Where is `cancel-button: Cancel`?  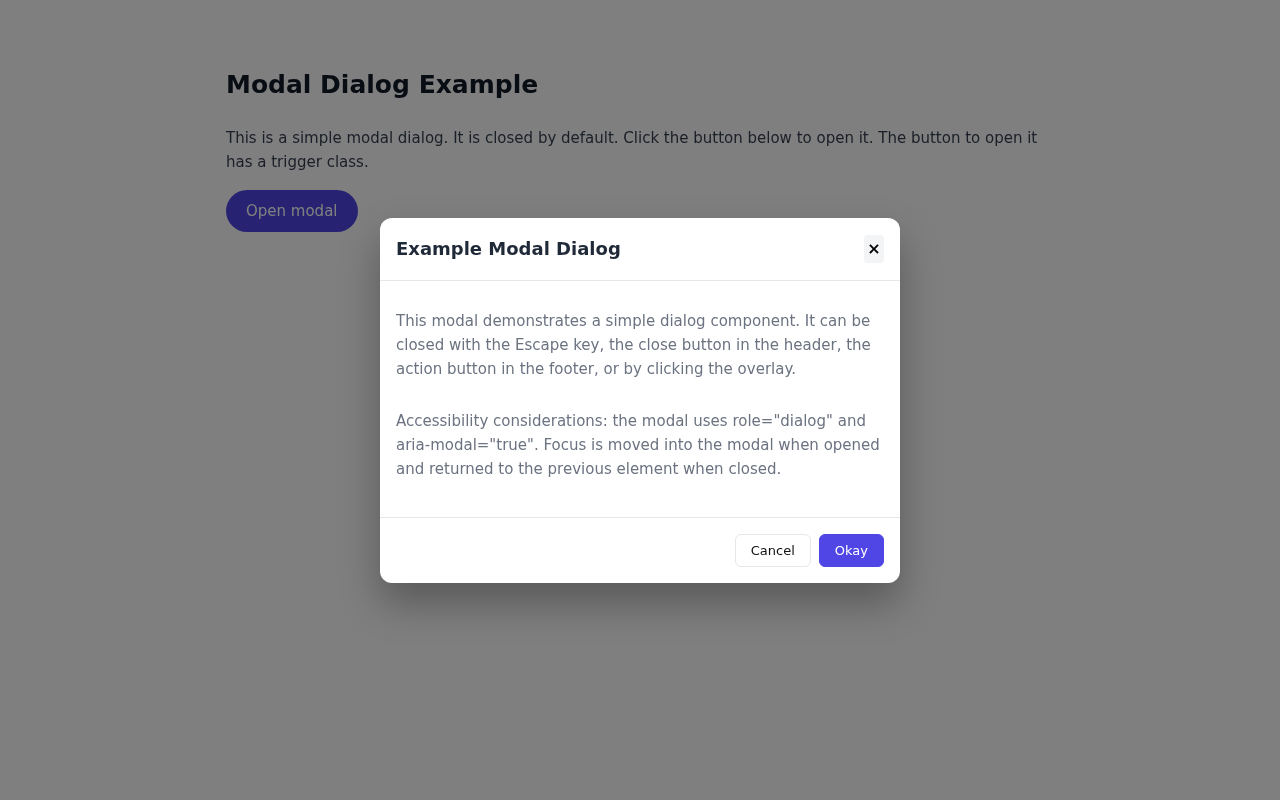
cancel-button: Cancel is located at coordinates (772, 550).